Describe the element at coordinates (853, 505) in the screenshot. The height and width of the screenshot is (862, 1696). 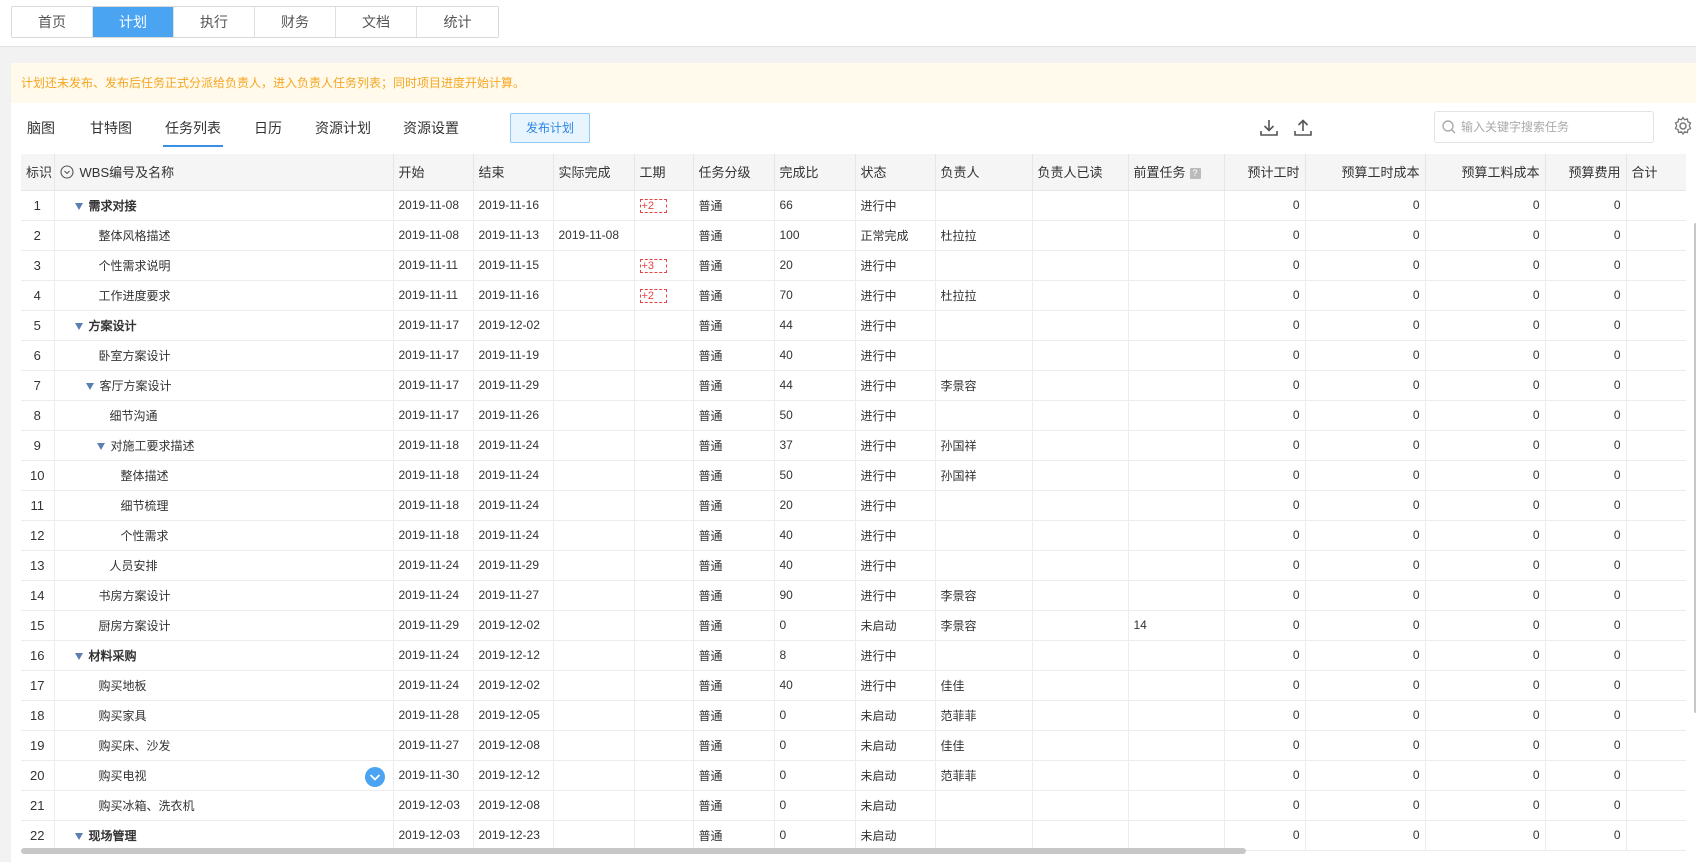
I see `table-row: 11 细节梳理 2019-11-18 2019-11-24 普通 20 进行中 0 0 0 0` at that location.